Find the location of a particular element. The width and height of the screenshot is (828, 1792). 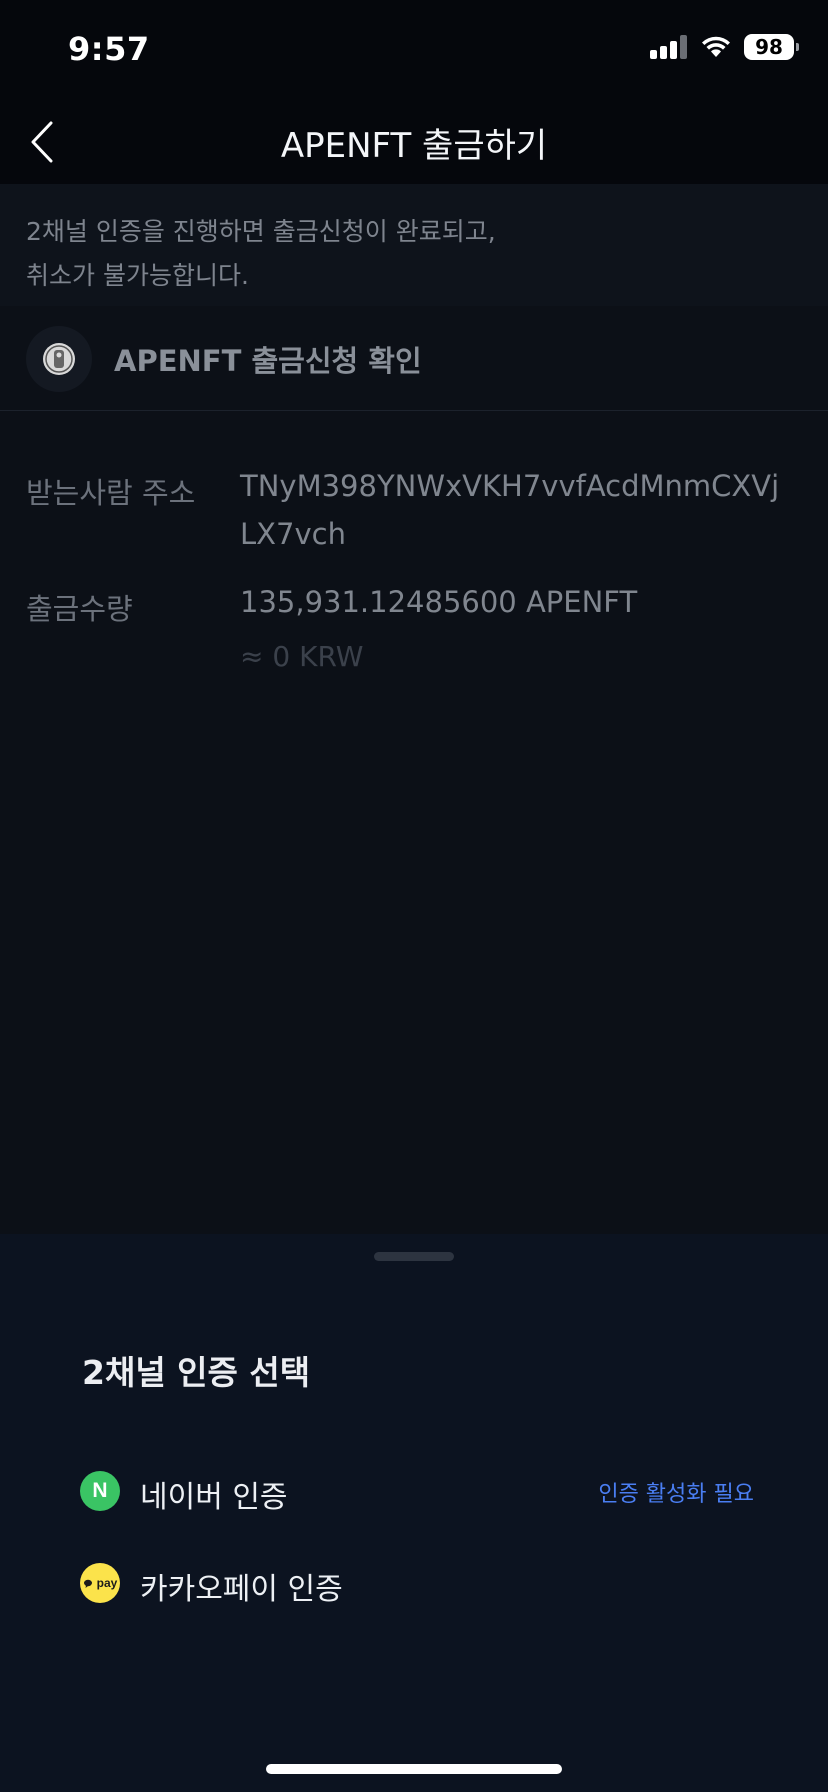

status-icons: 98 is located at coordinates (724, 47).